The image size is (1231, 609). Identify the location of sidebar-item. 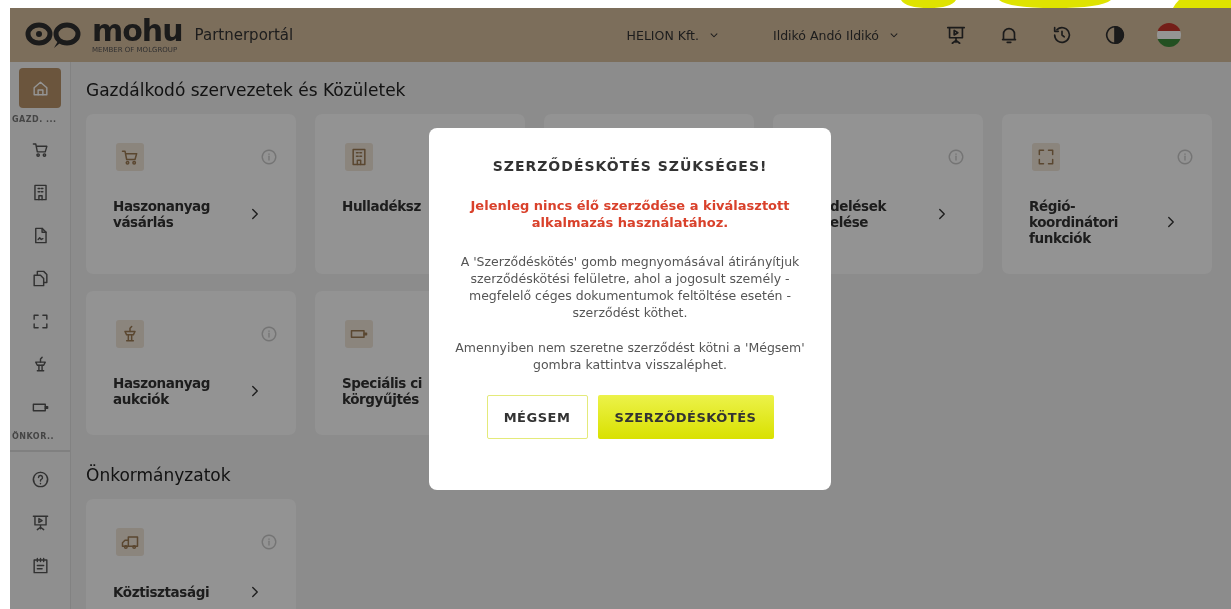
(40, 88).